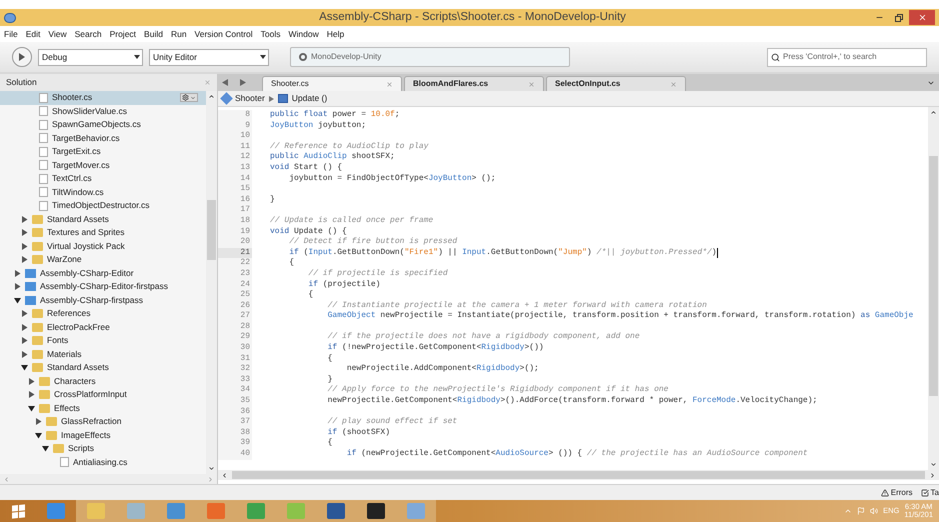 The height and width of the screenshot is (522, 939). I want to click on tree-item: TimedObjectDestructor.cs, so click(103, 205).